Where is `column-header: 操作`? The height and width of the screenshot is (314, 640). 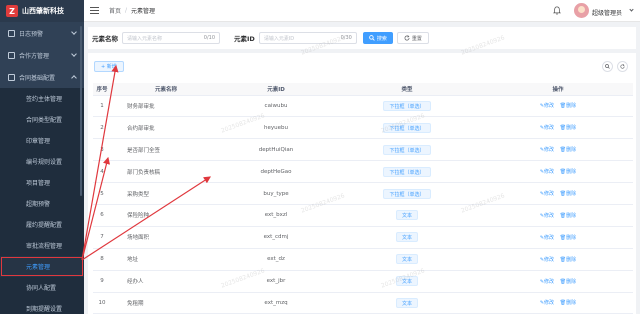 column-header: 操作 is located at coordinates (558, 89).